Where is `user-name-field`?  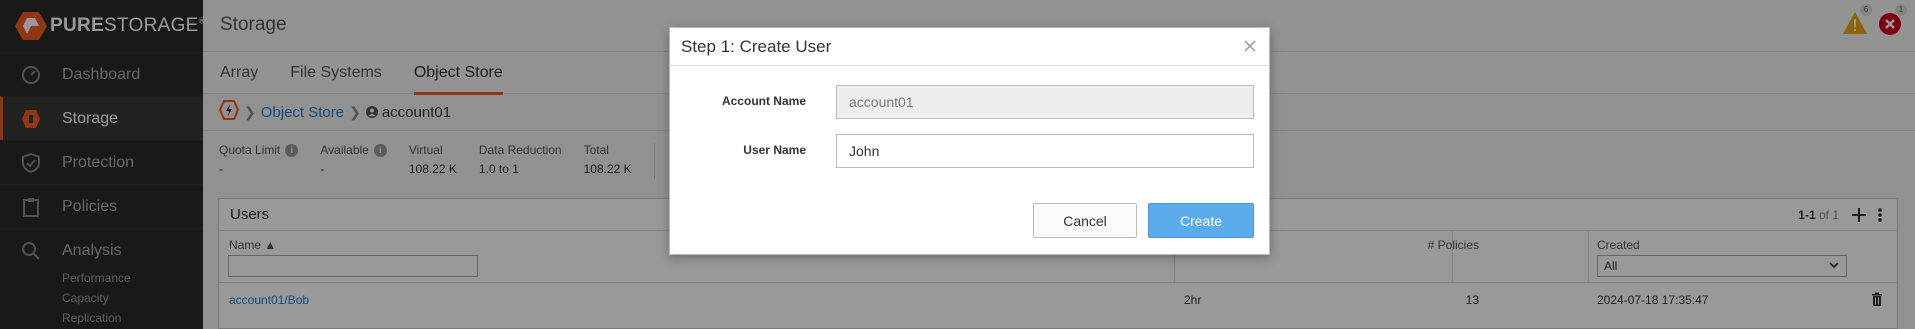 user-name-field is located at coordinates (1045, 151).